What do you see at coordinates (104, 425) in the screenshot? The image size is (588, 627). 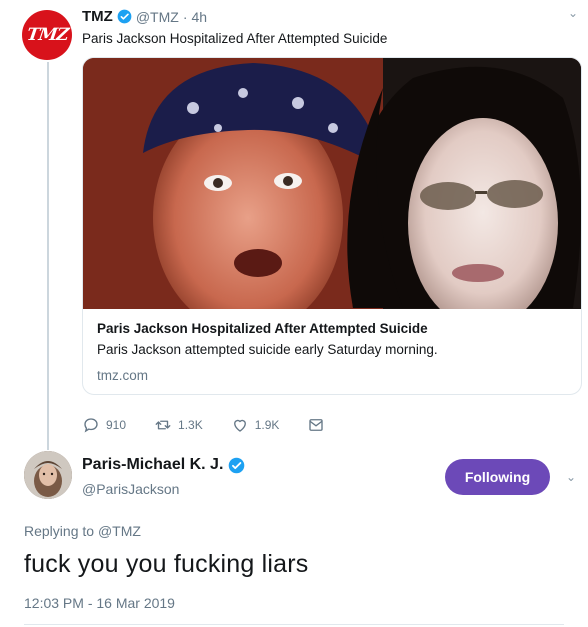 I see `reply-action: 910` at bounding box center [104, 425].